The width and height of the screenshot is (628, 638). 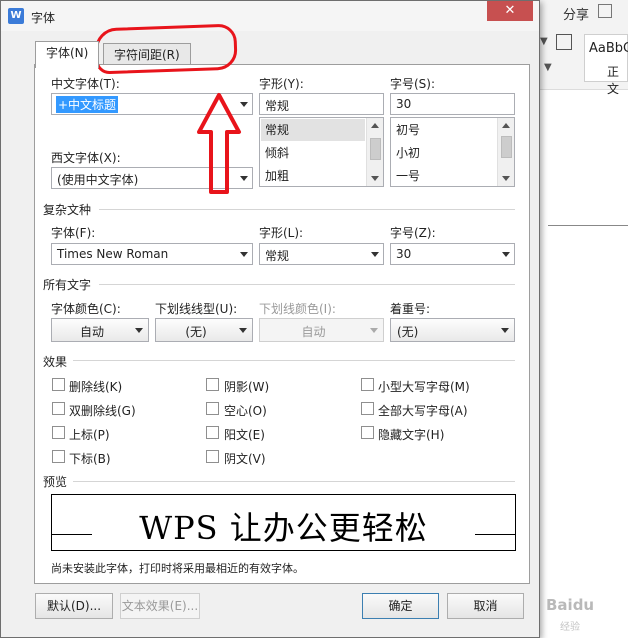 I want to click on close-button: ✕, so click(x=510, y=11).